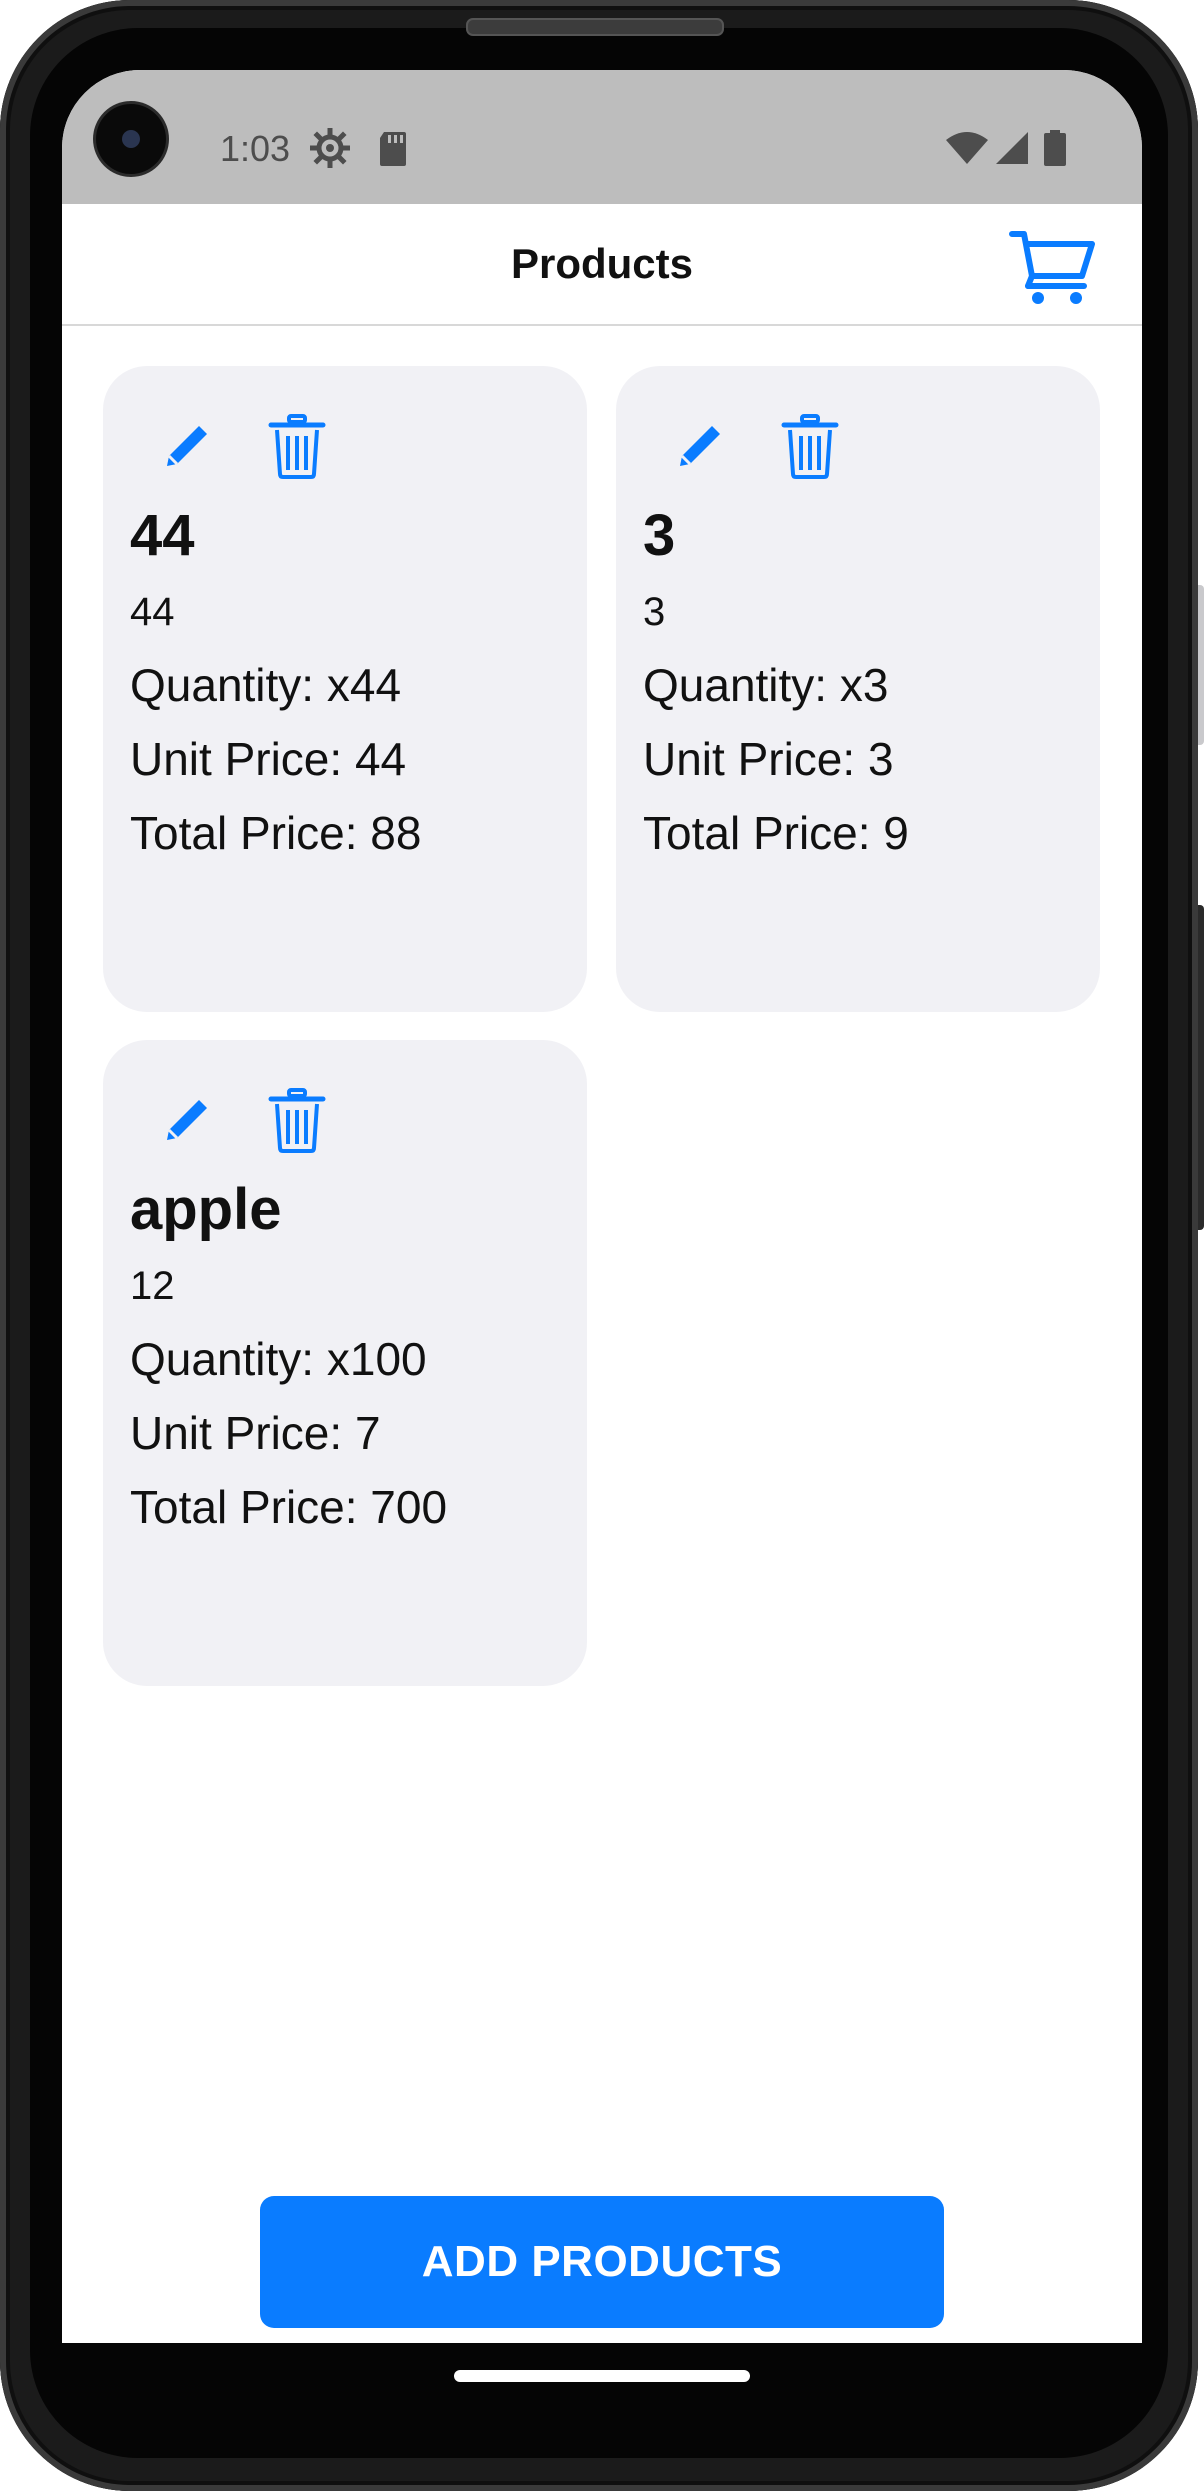 The height and width of the screenshot is (2491, 1204). I want to click on product-description: 12, so click(152, 1286).